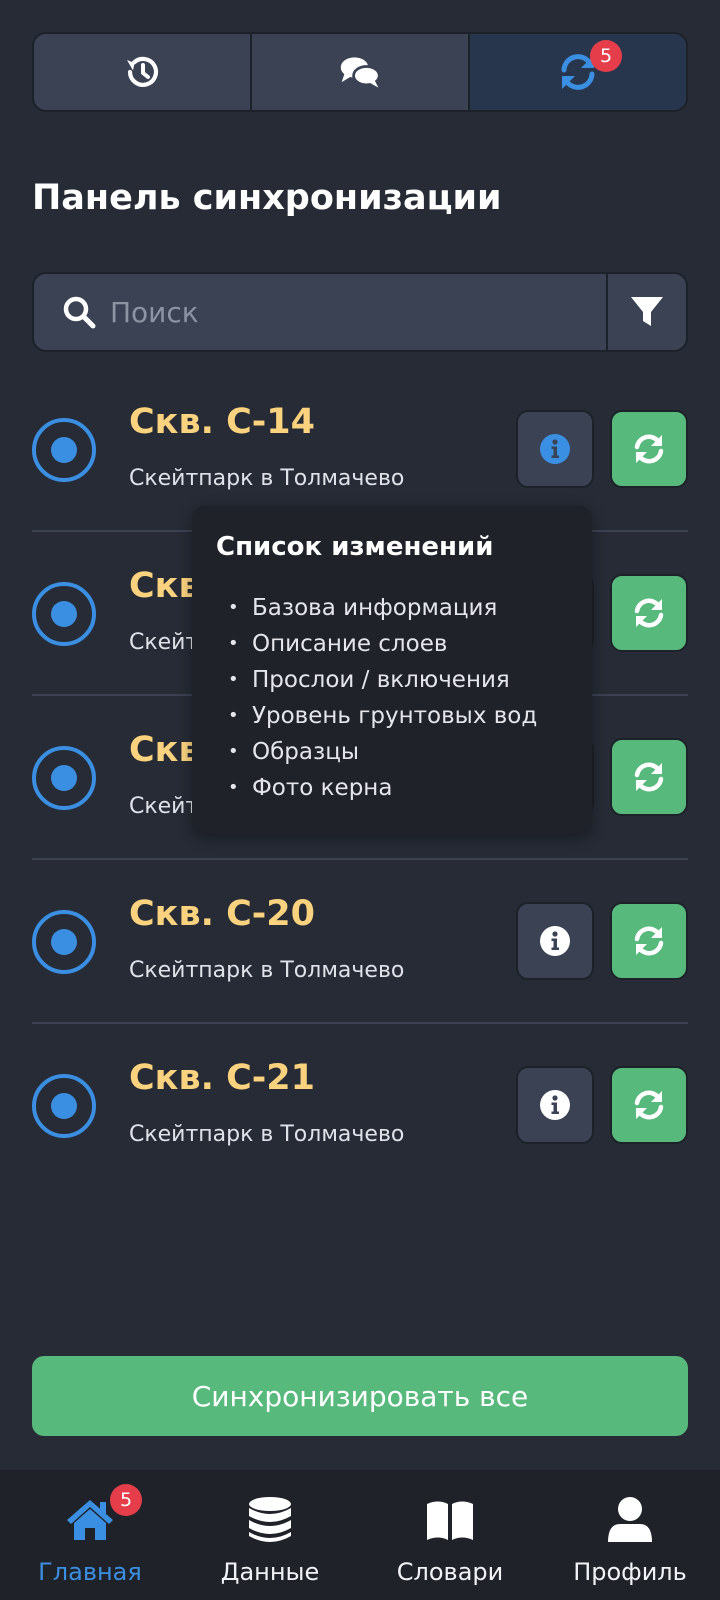  What do you see at coordinates (392, 788) in the screenshot?
I see `tooltip-item: Фото керна` at bounding box center [392, 788].